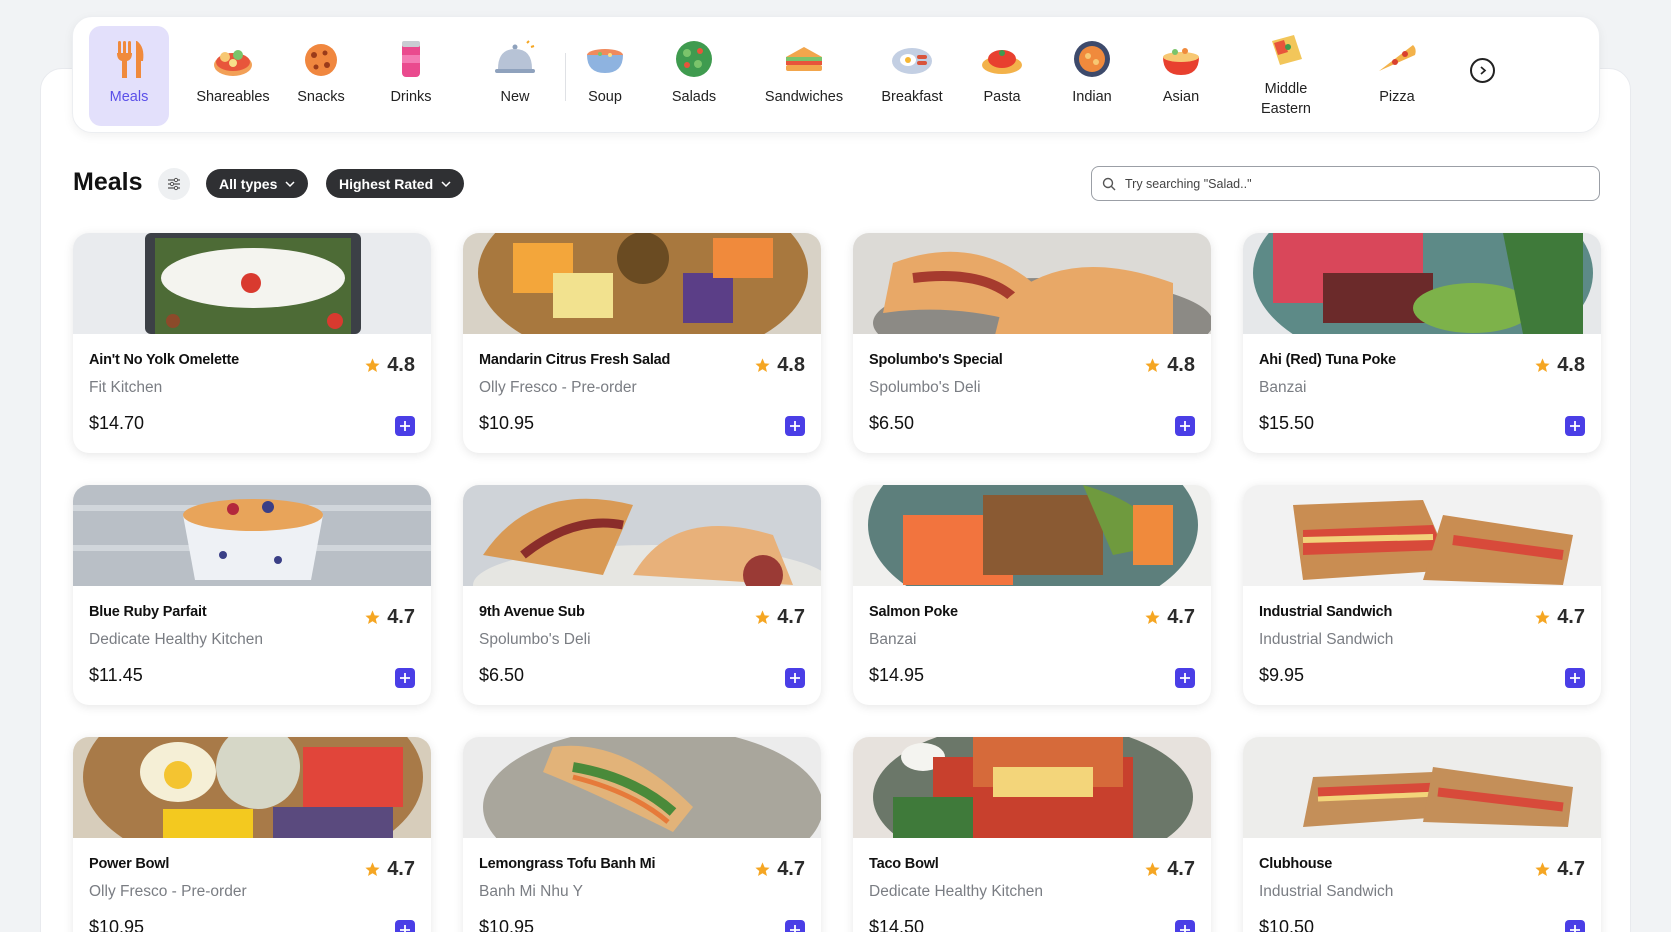 The image size is (1671, 932). Describe the element at coordinates (912, 59) in the screenshot. I see `breakfast-plate-icon` at that location.